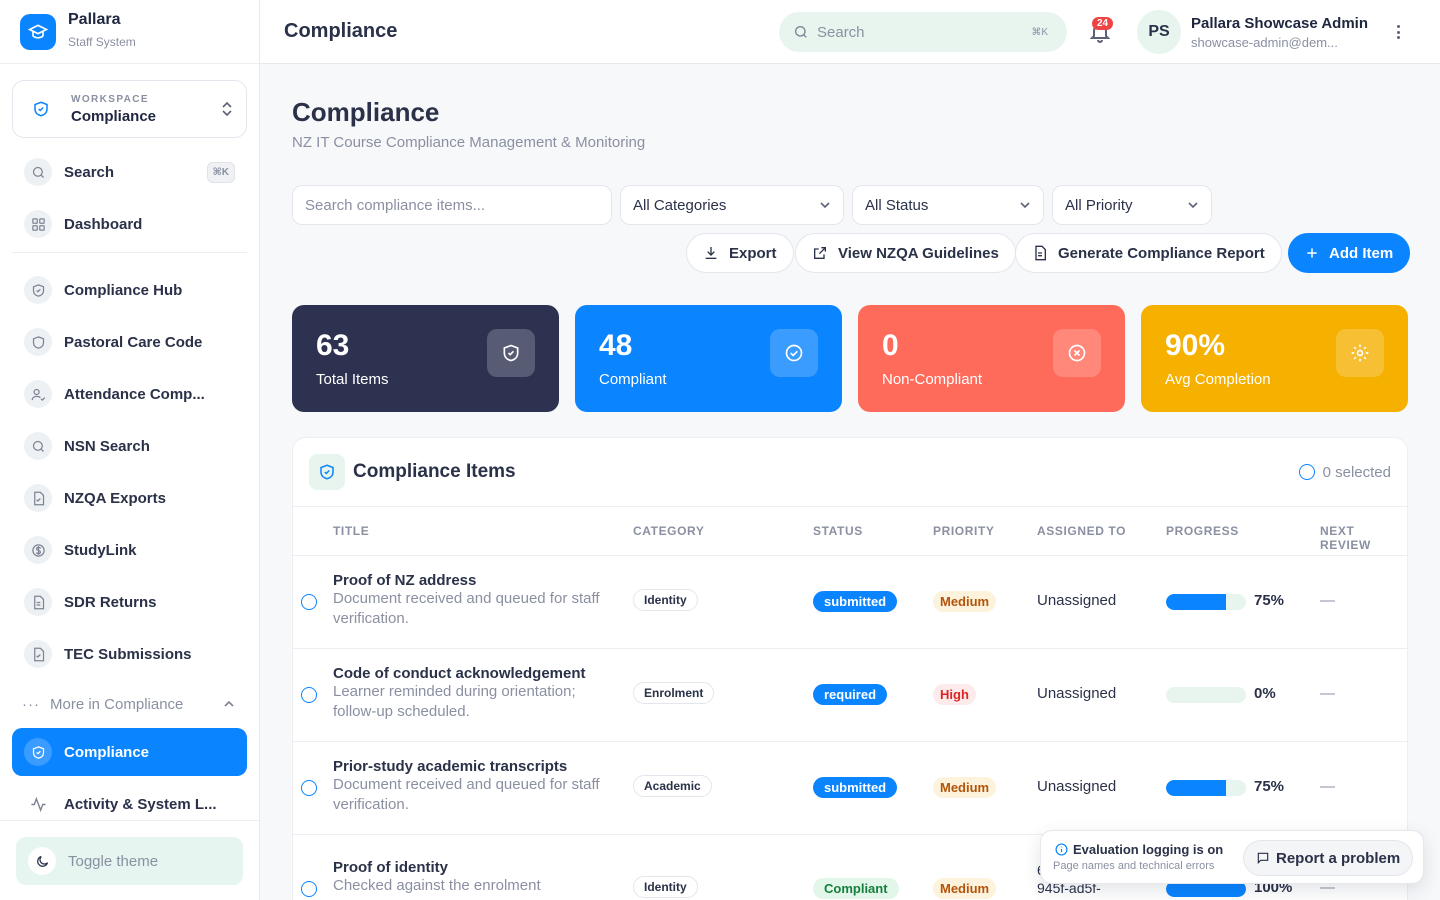 This screenshot has width=1440, height=900. I want to click on export-button: Export, so click(740, 253).